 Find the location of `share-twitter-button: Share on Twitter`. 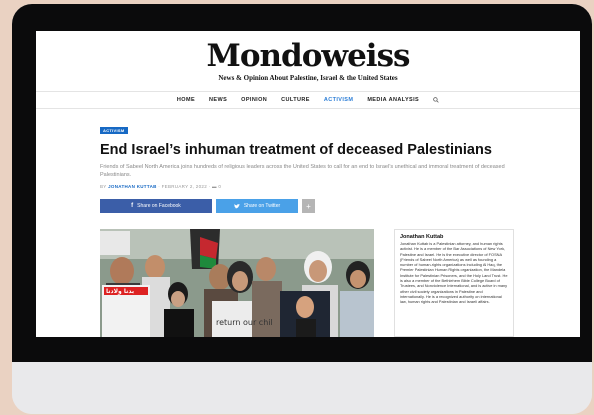

share-twitter-button: Share on Twitter is located at coordinates (257, 206).